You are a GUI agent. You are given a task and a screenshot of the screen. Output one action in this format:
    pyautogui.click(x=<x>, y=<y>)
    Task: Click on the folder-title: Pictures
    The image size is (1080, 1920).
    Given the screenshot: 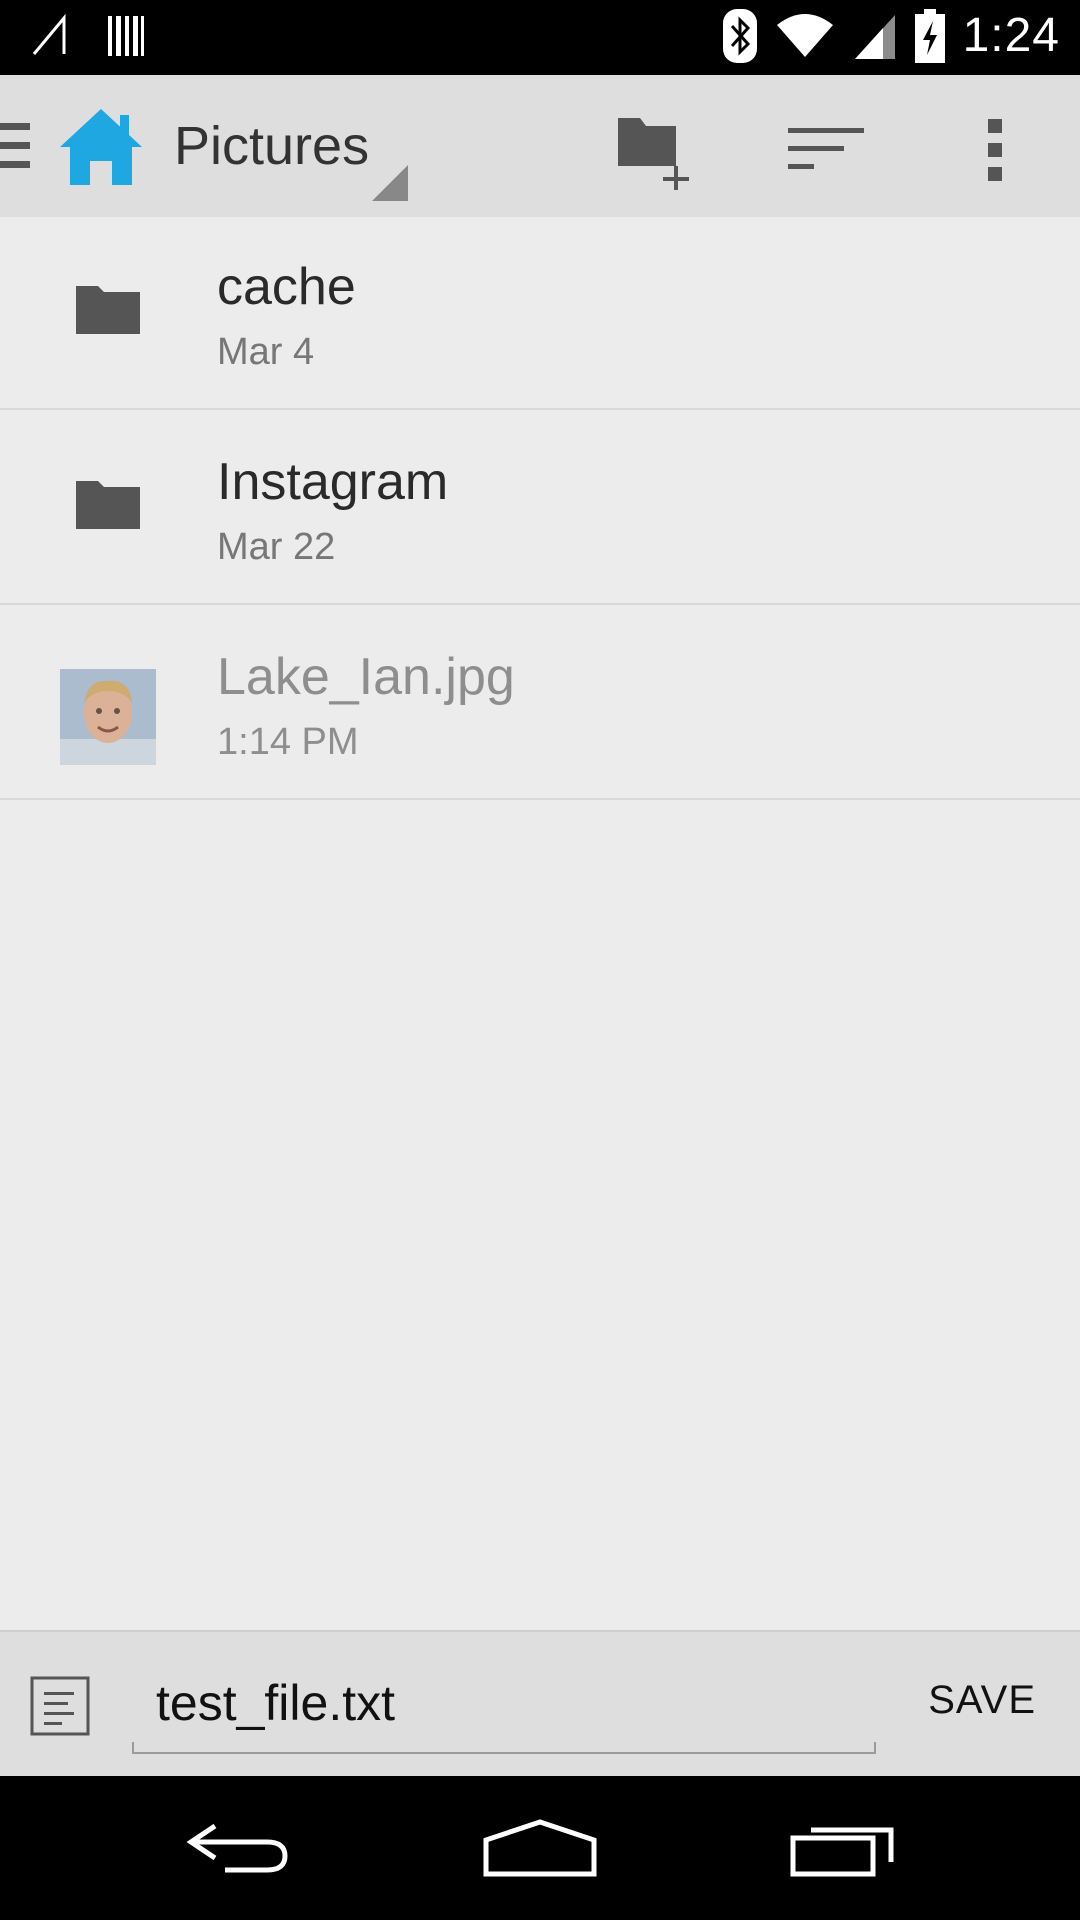 What is the action you would take?
    pyautogui.click(x=271, y=146)
    